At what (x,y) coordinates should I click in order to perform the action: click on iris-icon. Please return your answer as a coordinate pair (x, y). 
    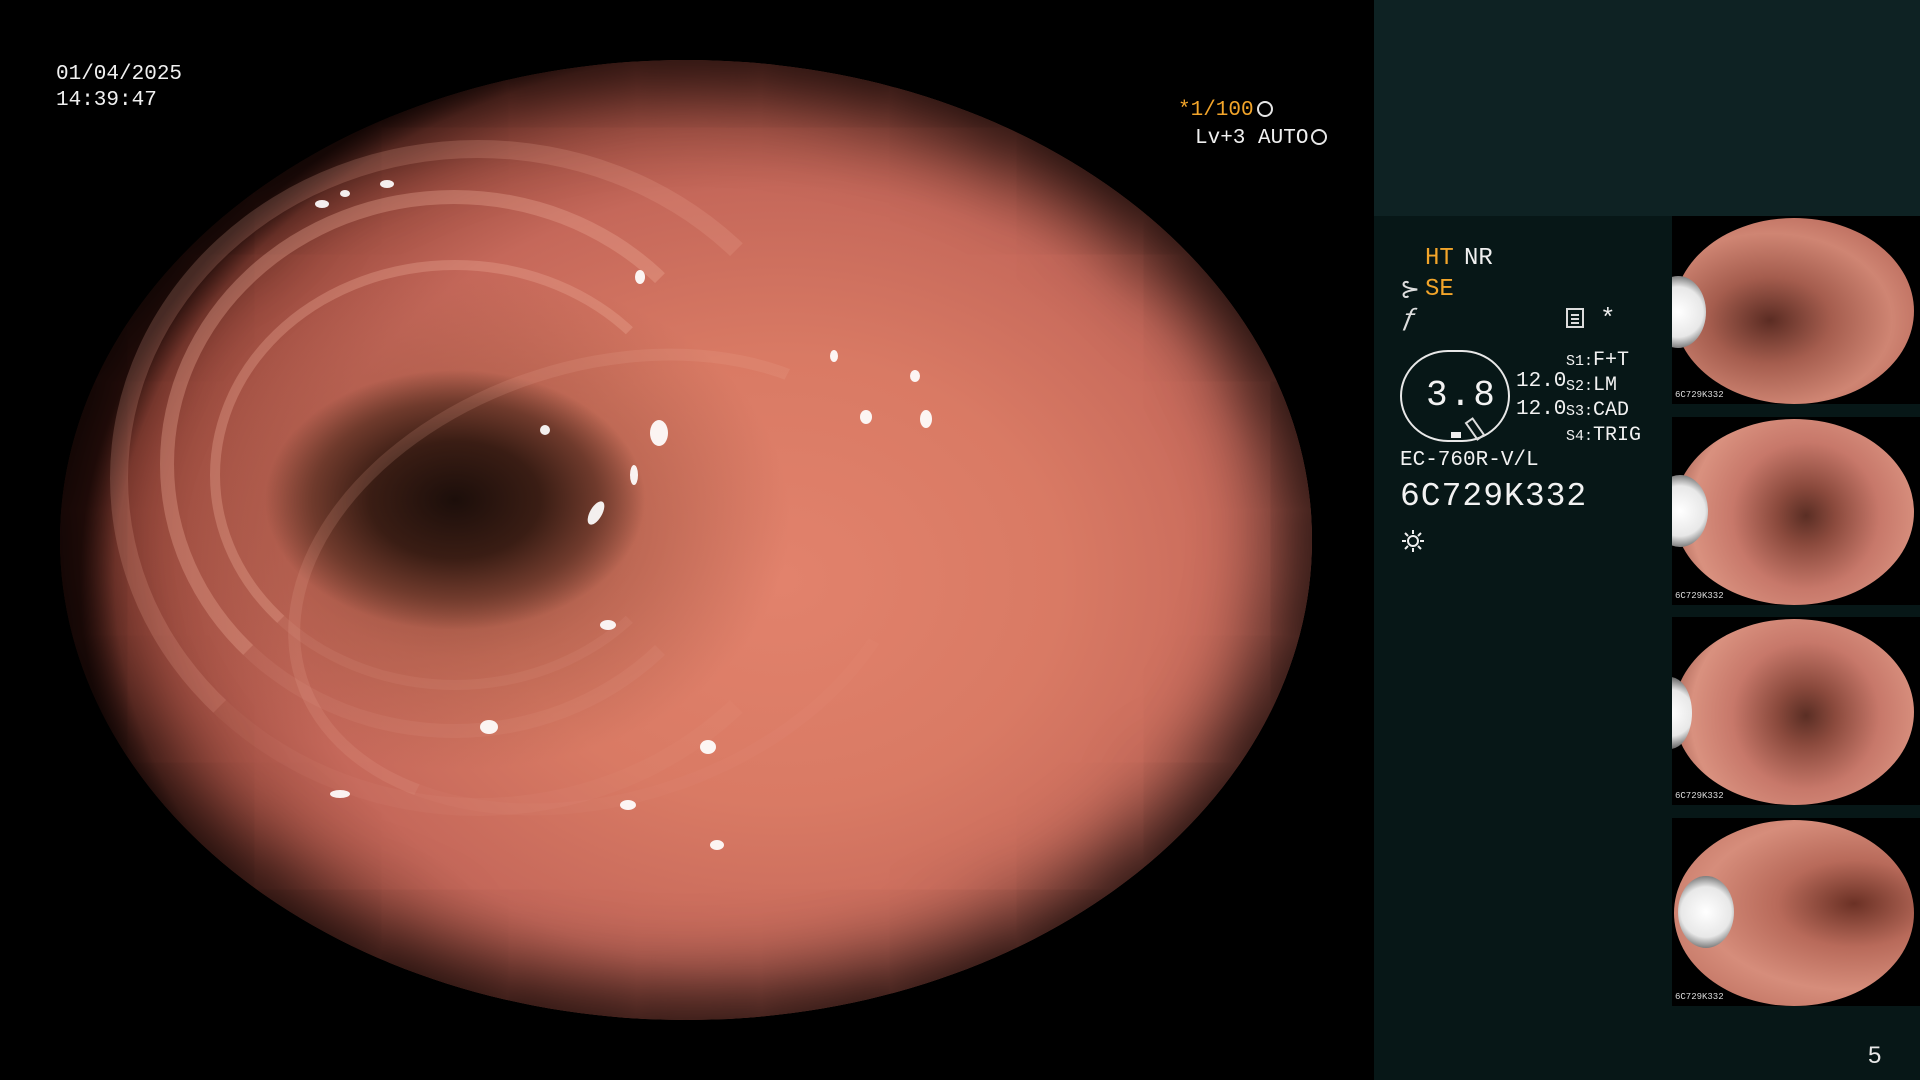
    Looking at the image, I should click on (1319, 137).